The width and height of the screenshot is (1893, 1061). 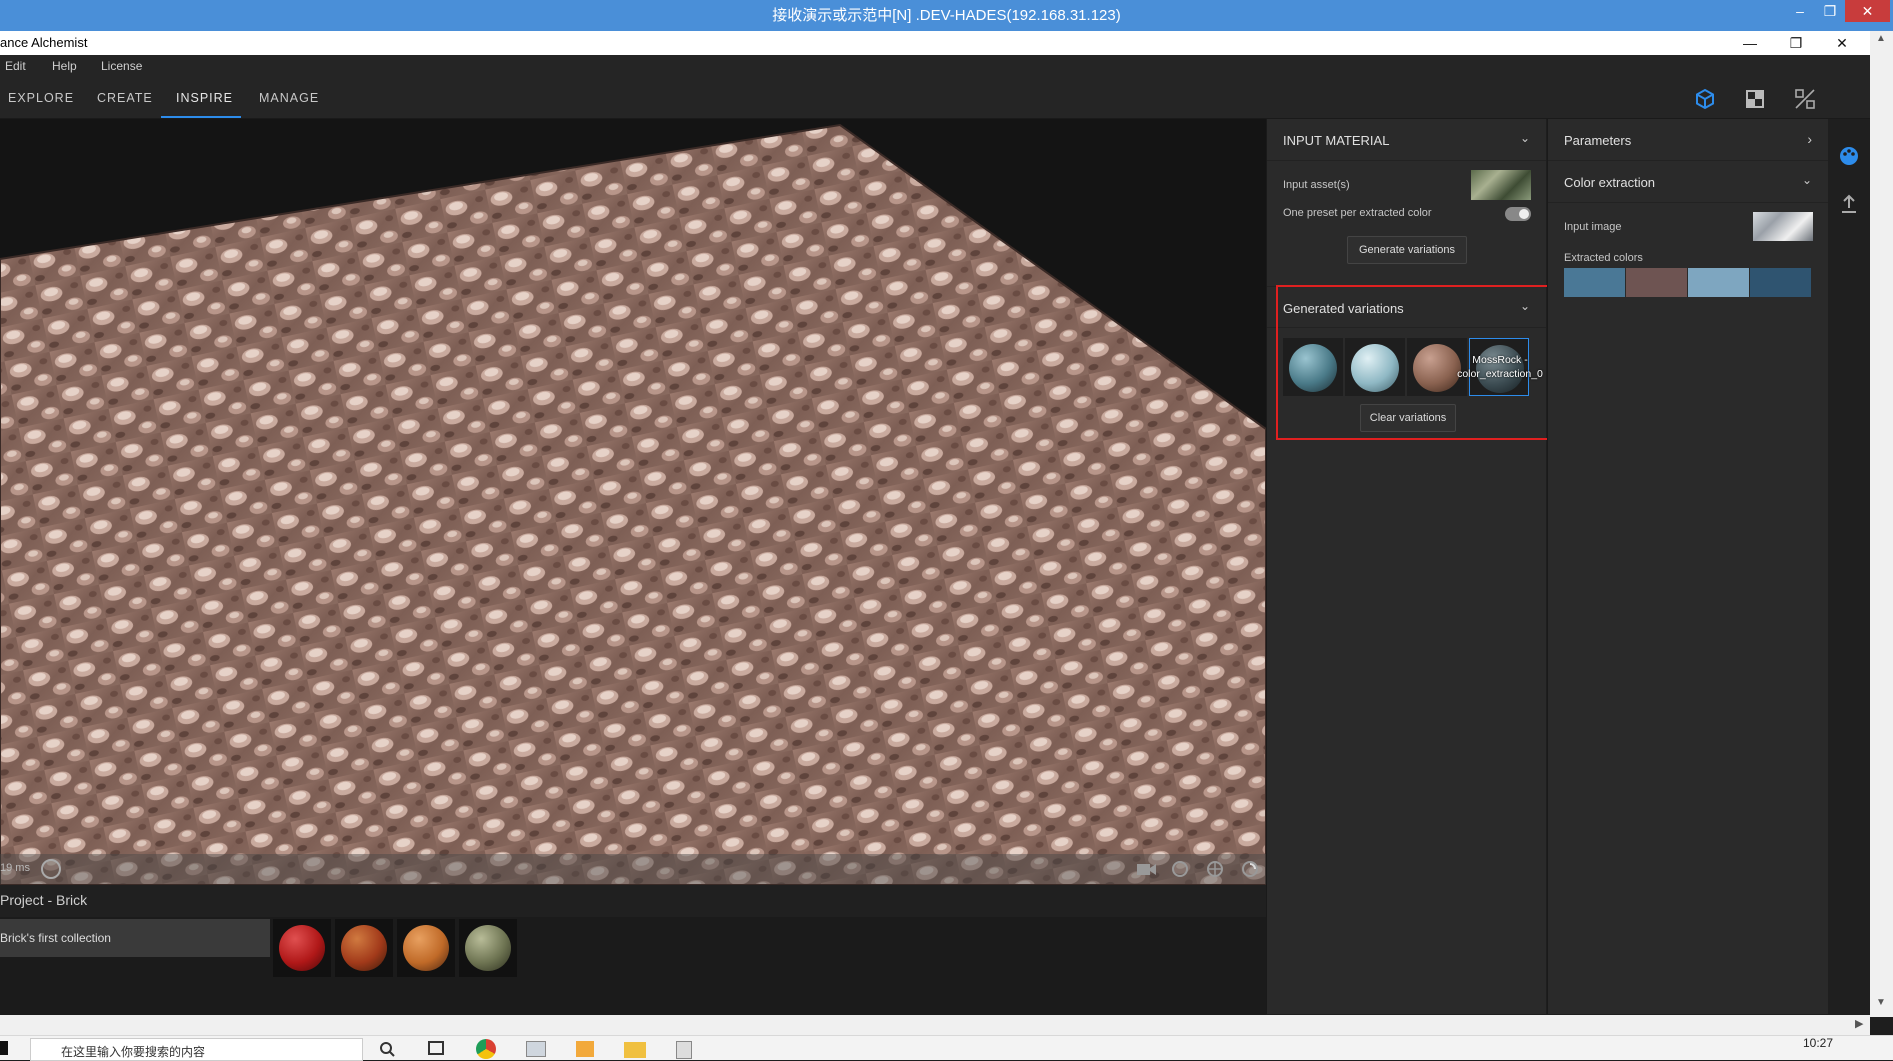 I want to click on start-icon, so click(x=4, y=1048).